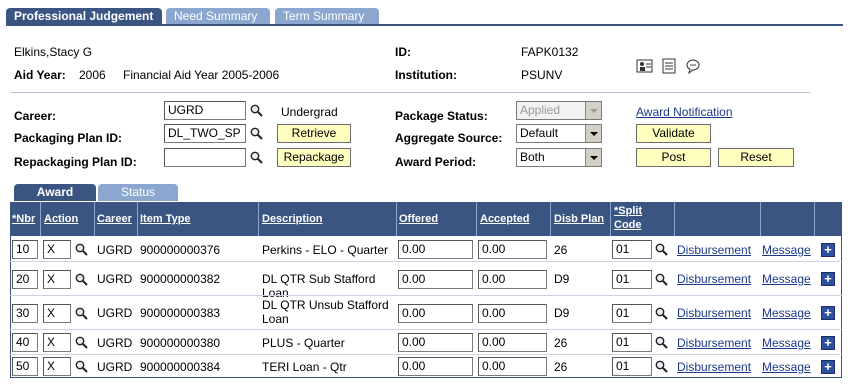 This screenshot has width=866, height=391. Describe the element at coordinates (426, 75) in the screenshot. I see `institution-label: Institution:` at that location.